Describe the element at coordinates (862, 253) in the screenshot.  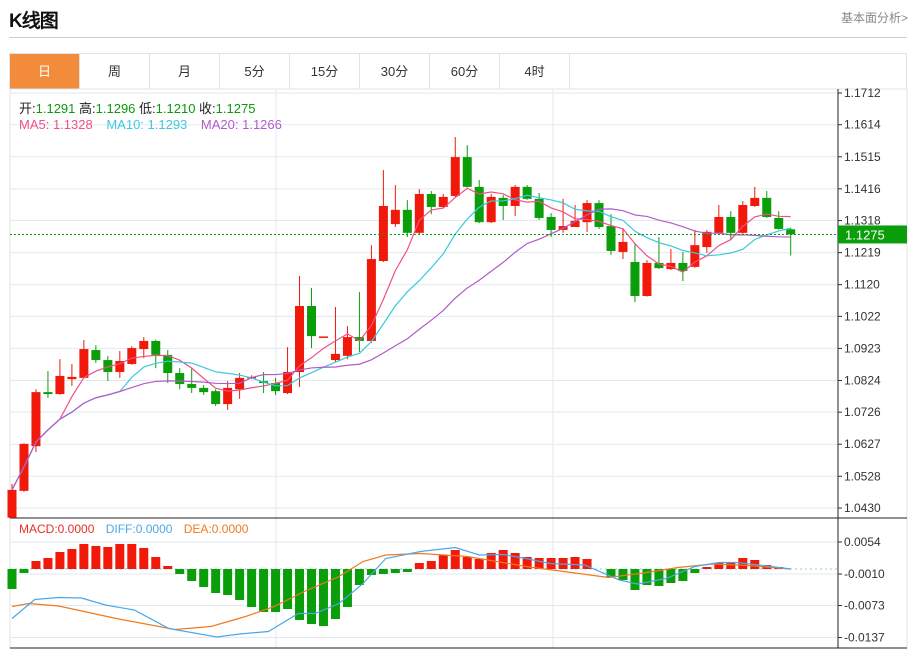
I see `price-tick-label: 1.1219` at that location.